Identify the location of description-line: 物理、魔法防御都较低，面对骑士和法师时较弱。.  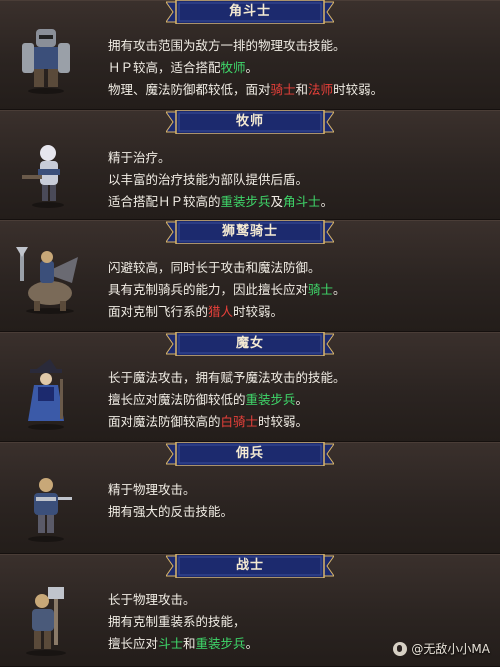
(245, 90).